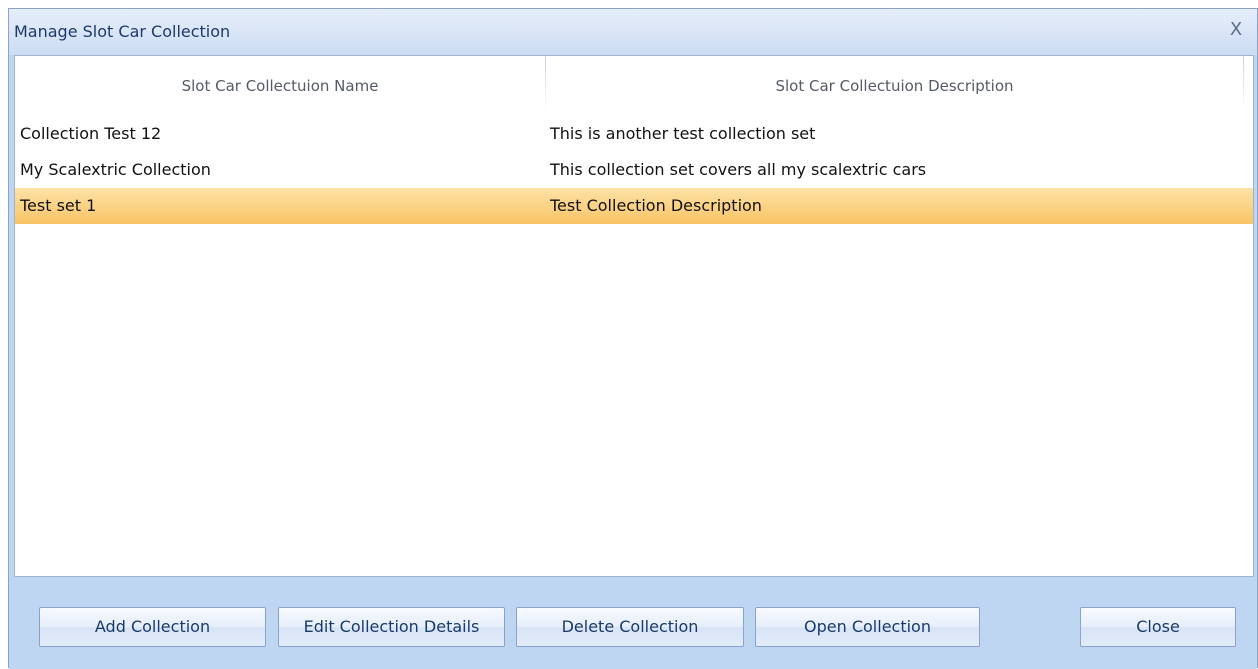  I want to click on row-name-cell: Collection Test 12, so click(91, 133).